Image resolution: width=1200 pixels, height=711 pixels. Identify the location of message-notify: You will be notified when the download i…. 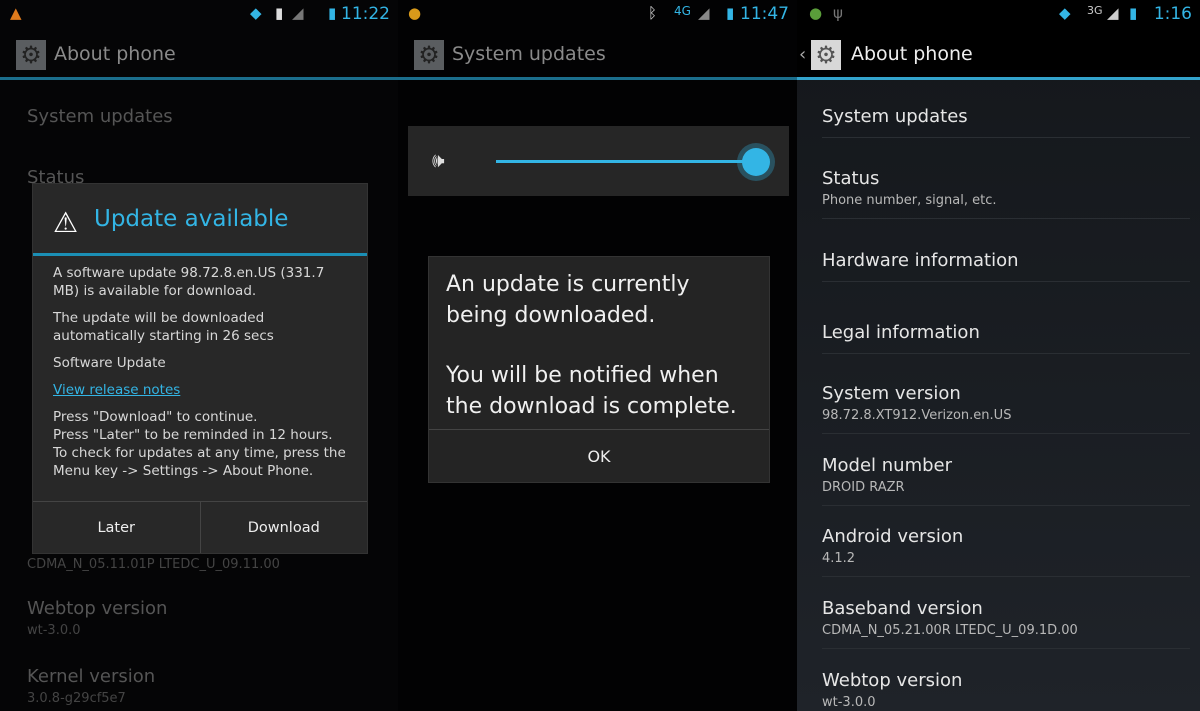
(591, 391).